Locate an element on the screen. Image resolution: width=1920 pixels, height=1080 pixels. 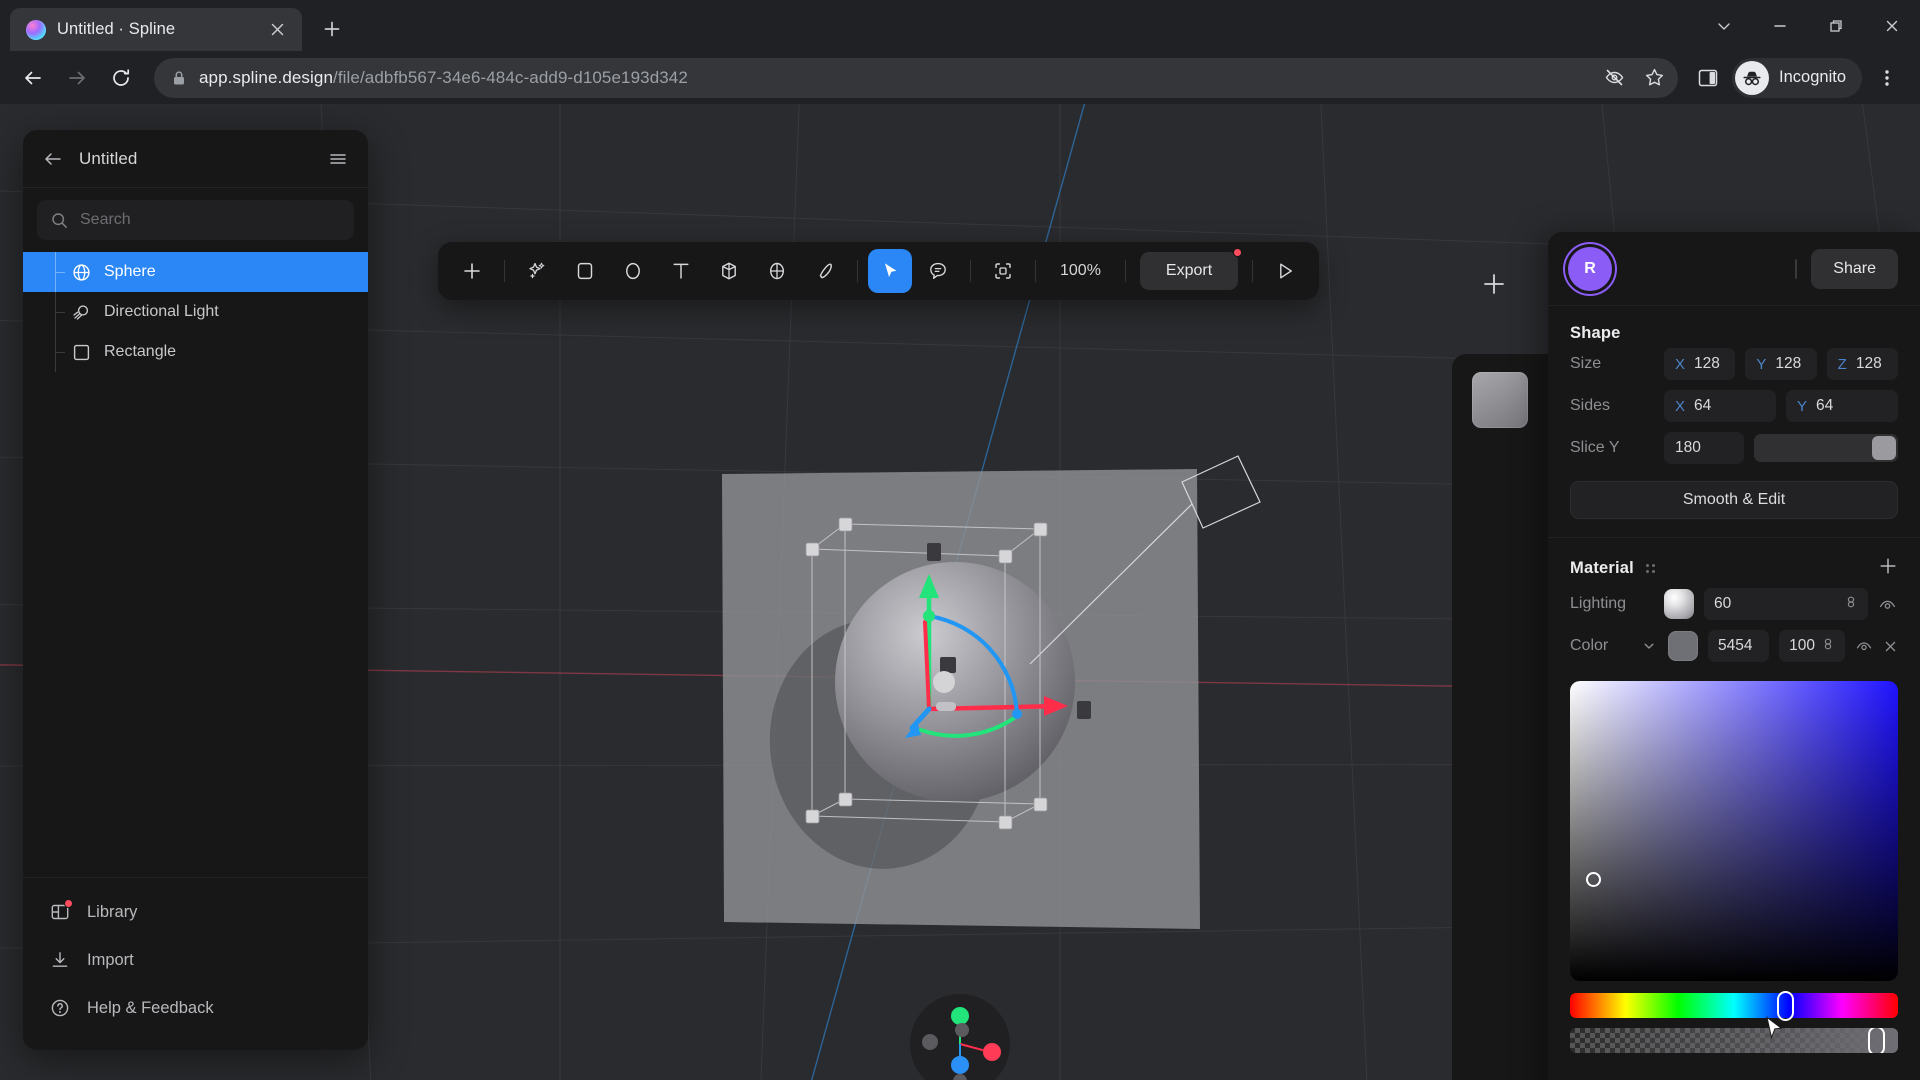
asset-thumbnail-strip is located at coordinates (1500, 717).